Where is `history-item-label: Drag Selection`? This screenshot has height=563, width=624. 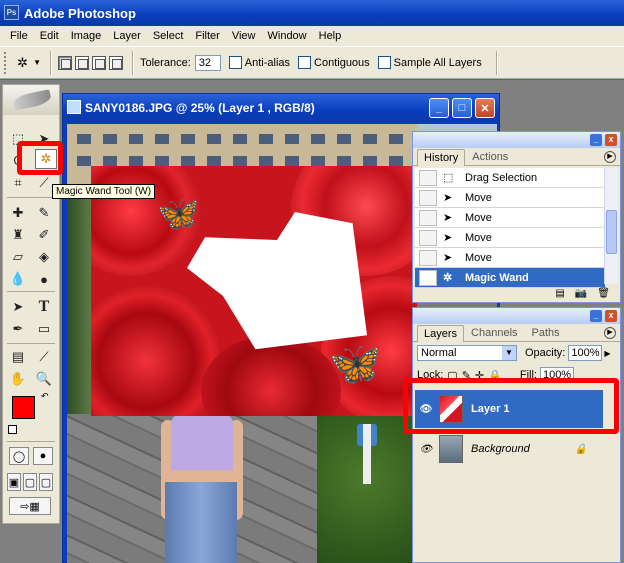 history-item-label: Drag Selection is located at coordinates (501, 177).